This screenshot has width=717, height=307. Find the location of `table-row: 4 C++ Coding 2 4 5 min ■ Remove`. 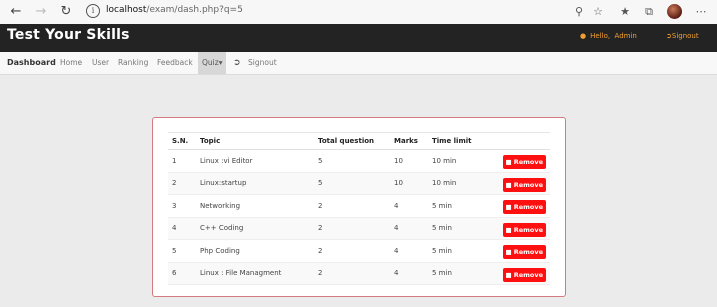

table-row: 4 C++ Coding 2 4 5 min ■ Remove is located at coordinates (359, 228).